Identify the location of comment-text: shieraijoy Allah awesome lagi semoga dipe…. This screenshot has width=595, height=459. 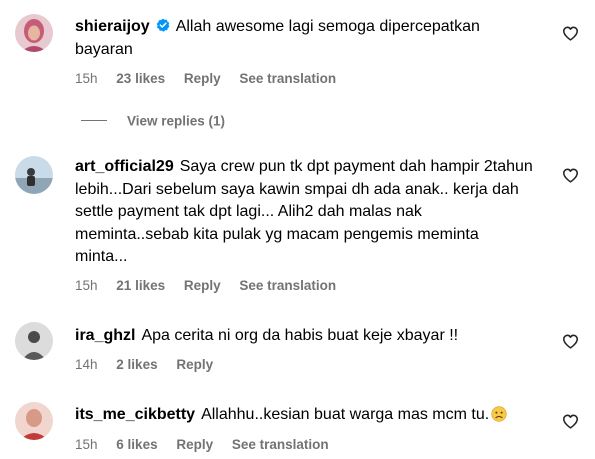
(305, 38).